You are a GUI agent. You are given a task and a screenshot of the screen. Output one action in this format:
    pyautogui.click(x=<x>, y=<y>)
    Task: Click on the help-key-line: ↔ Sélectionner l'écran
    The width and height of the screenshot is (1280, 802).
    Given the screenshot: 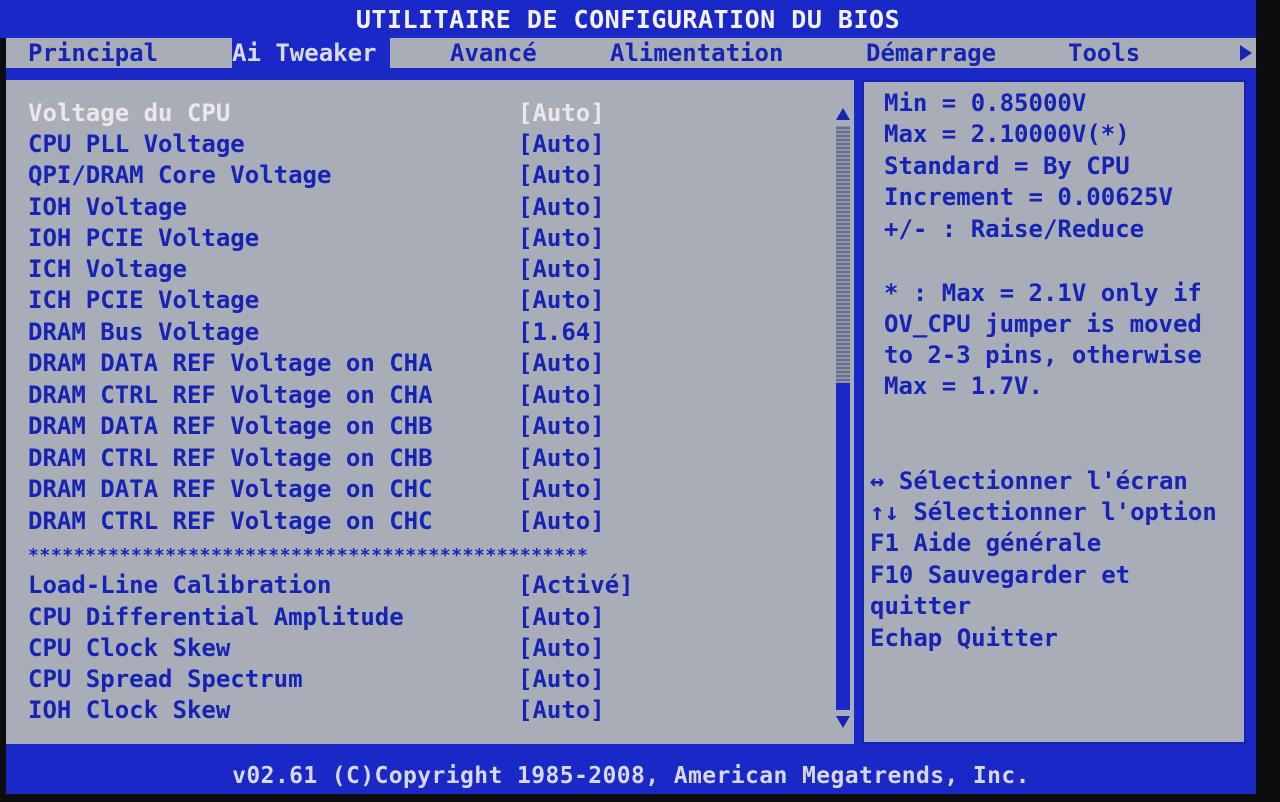 What is the action you would take?
    pyautogui.click(x=1029, y=481)
    